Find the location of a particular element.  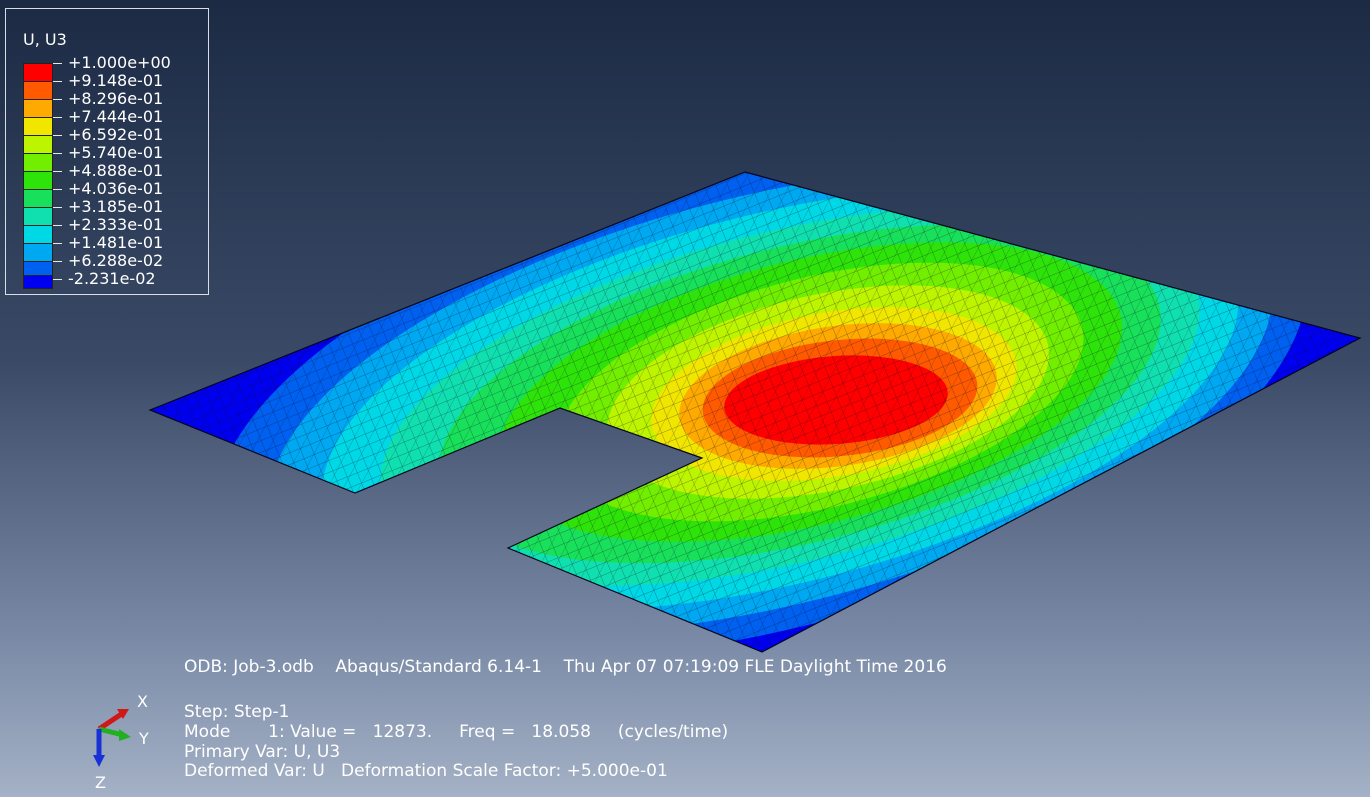

legend-level-label: +4.888e-01 is located at coordinates (116, 170).